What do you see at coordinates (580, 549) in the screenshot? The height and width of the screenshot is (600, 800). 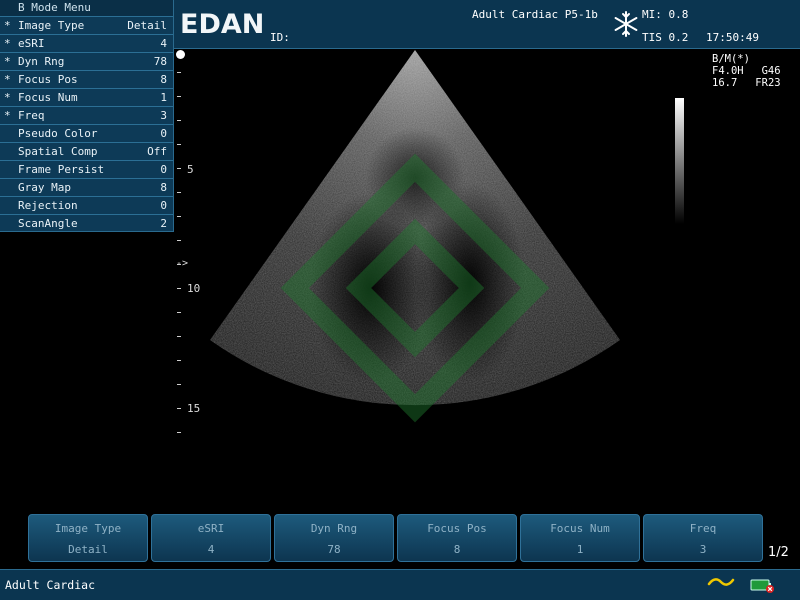 I see `softkey-value: 1` at bounding box center [580, 549].